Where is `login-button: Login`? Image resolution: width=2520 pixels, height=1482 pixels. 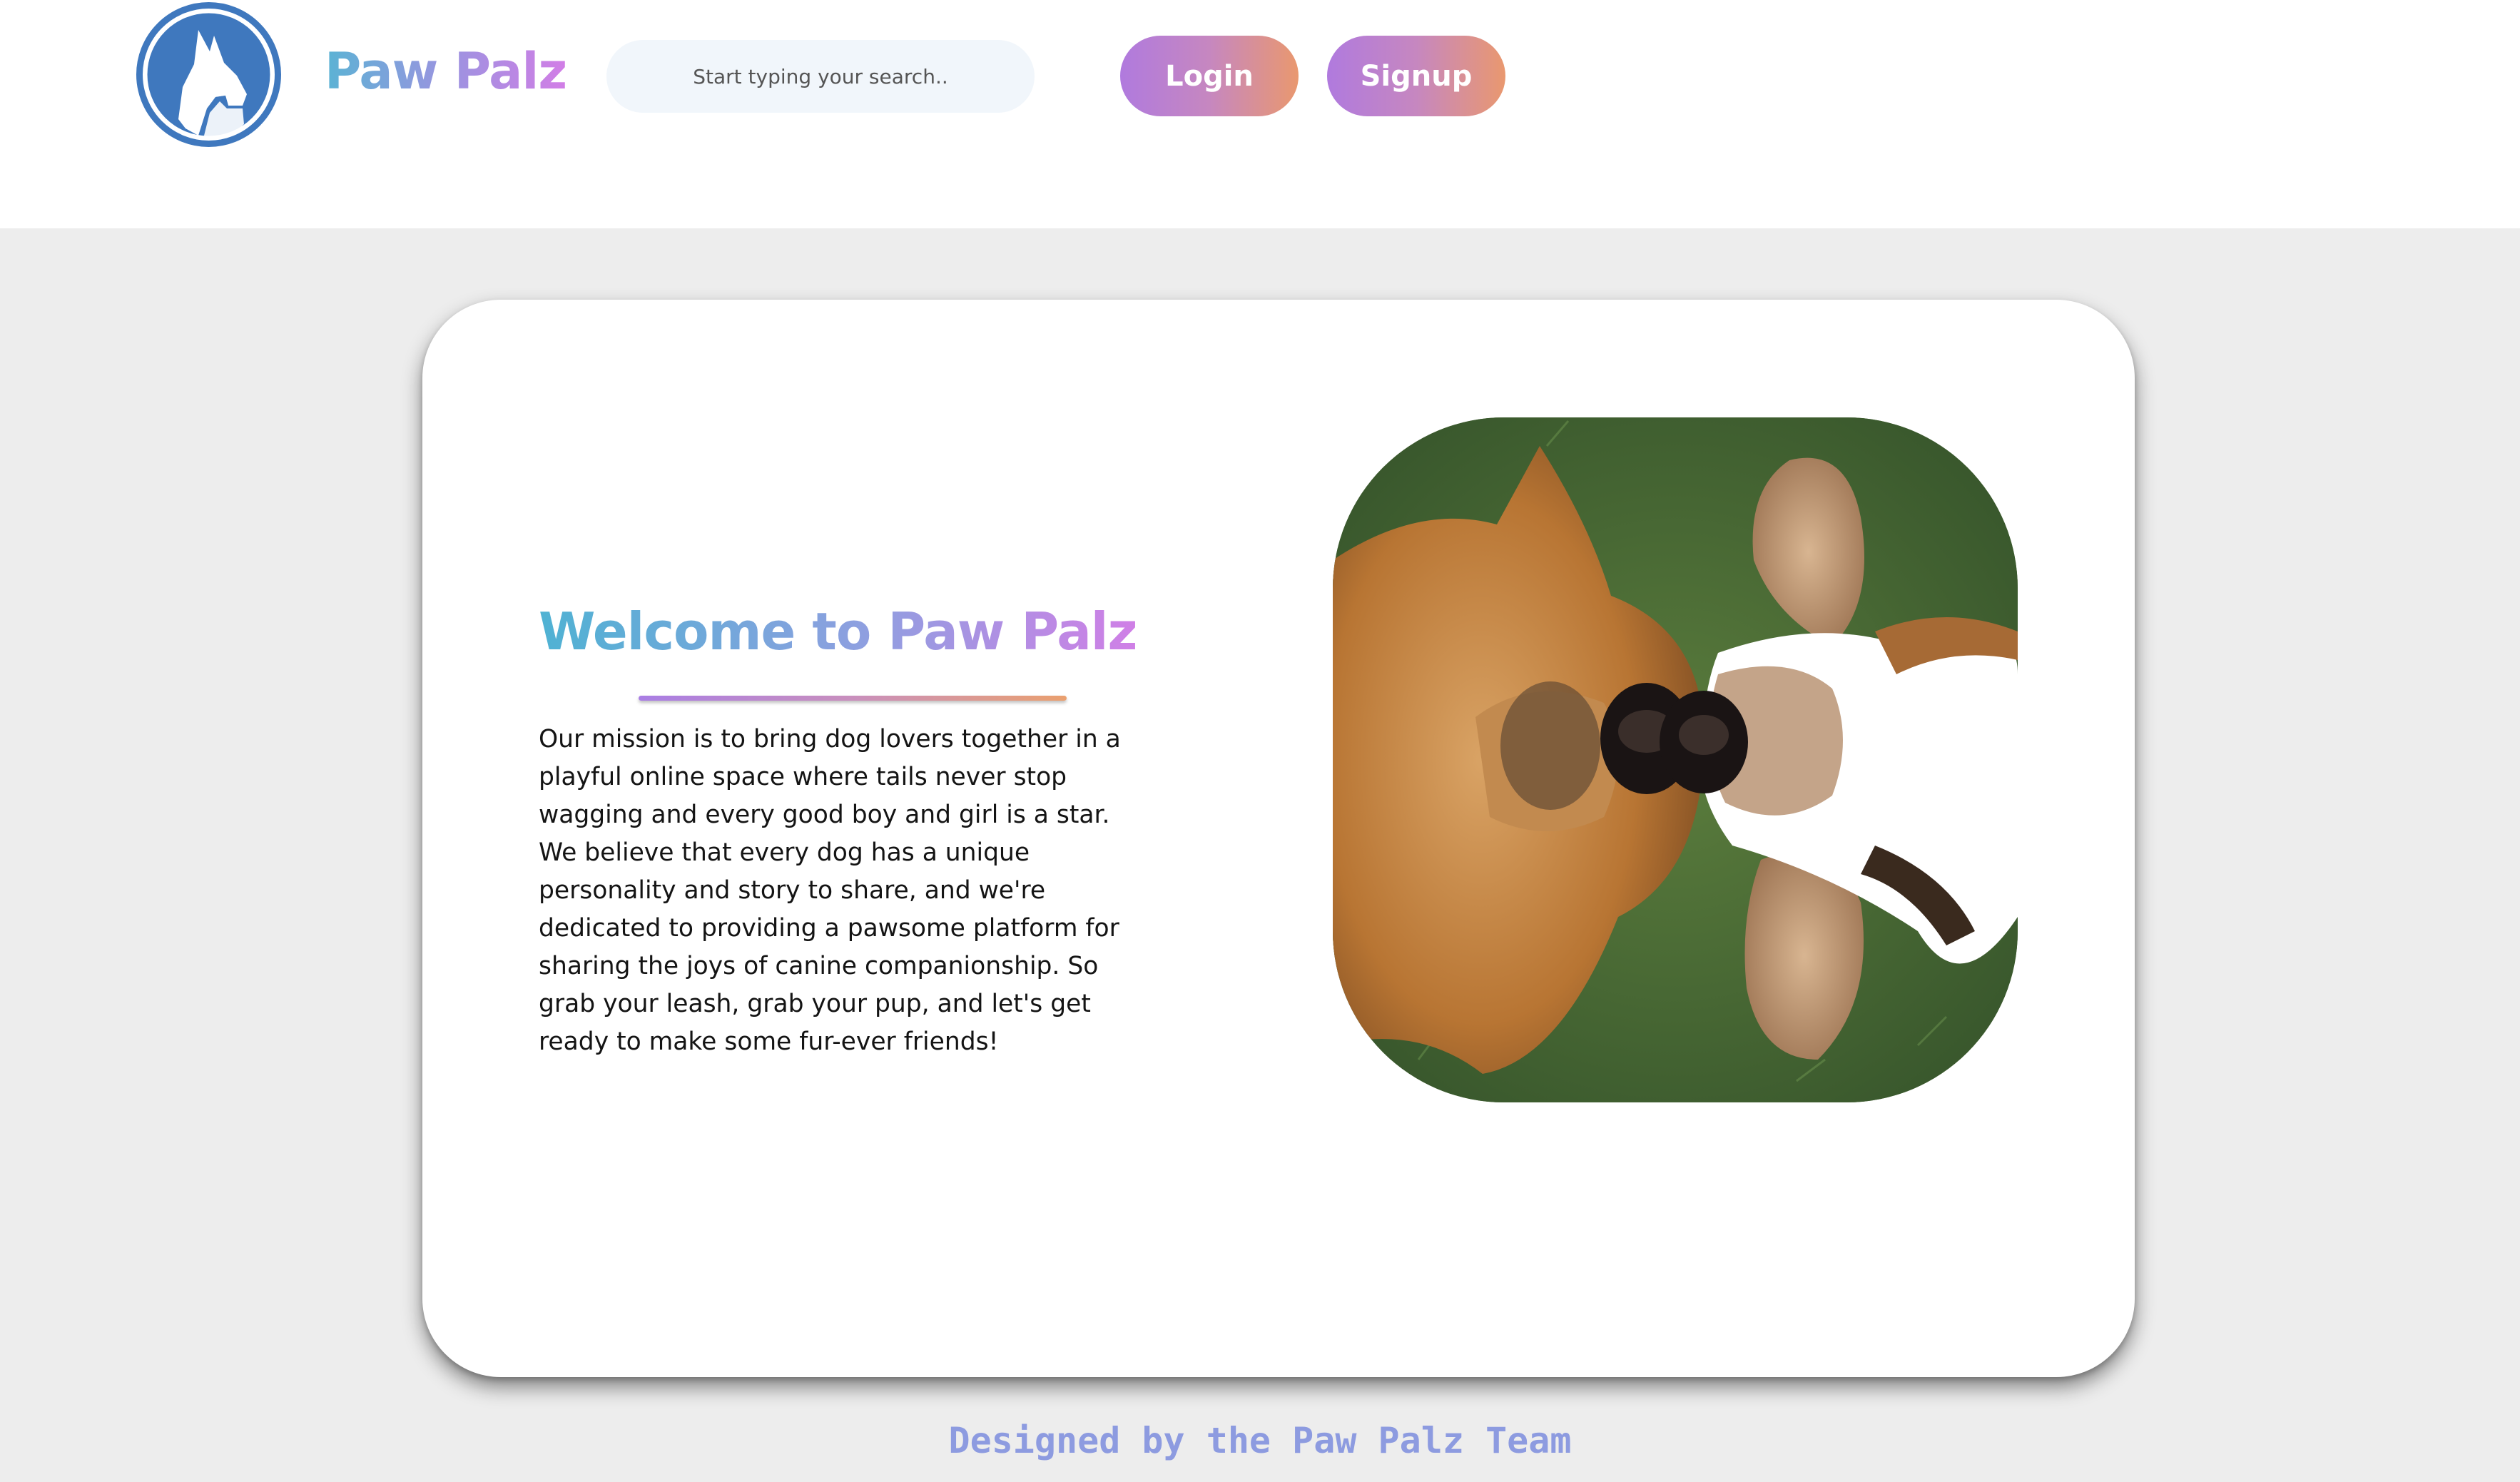 login-button: Login is located at coordinates (1209, 76).